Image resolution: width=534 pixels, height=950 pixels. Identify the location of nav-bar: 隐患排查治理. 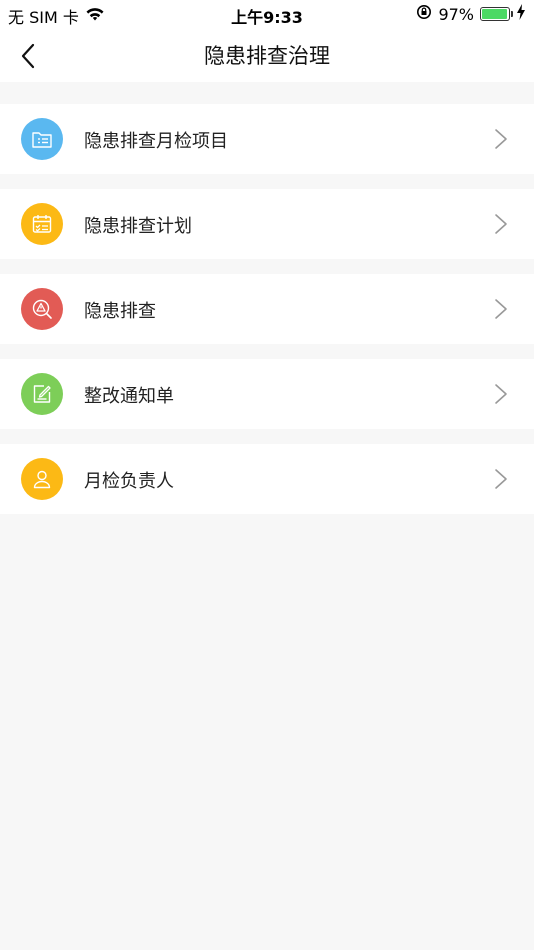
(267, 55).